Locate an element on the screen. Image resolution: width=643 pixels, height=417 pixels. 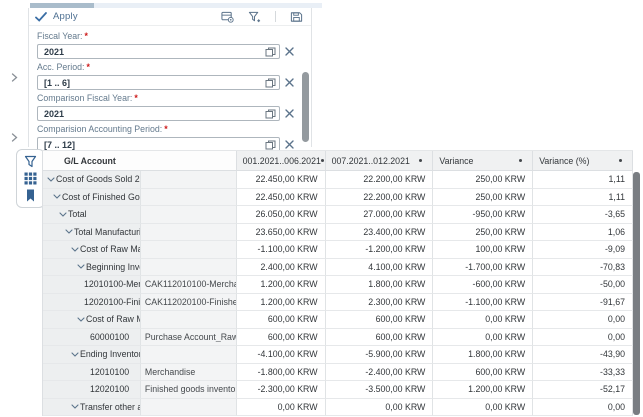
period2-value-cell: 22.200,00 KRW is located at coordinates (379, 197).